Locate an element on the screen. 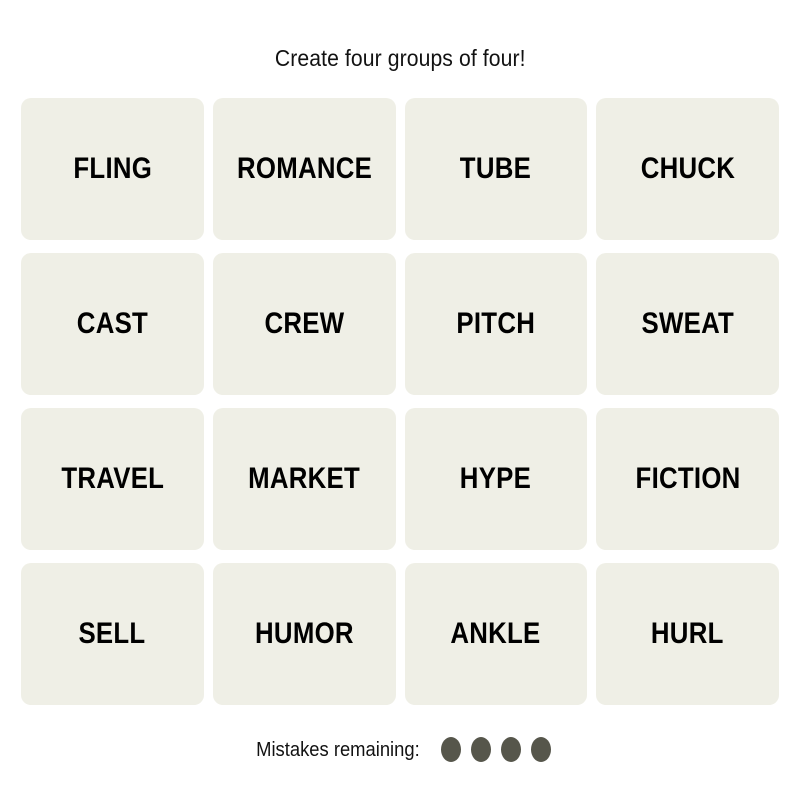  word-tile-crew: CREW is located at coordinates (304, 324).